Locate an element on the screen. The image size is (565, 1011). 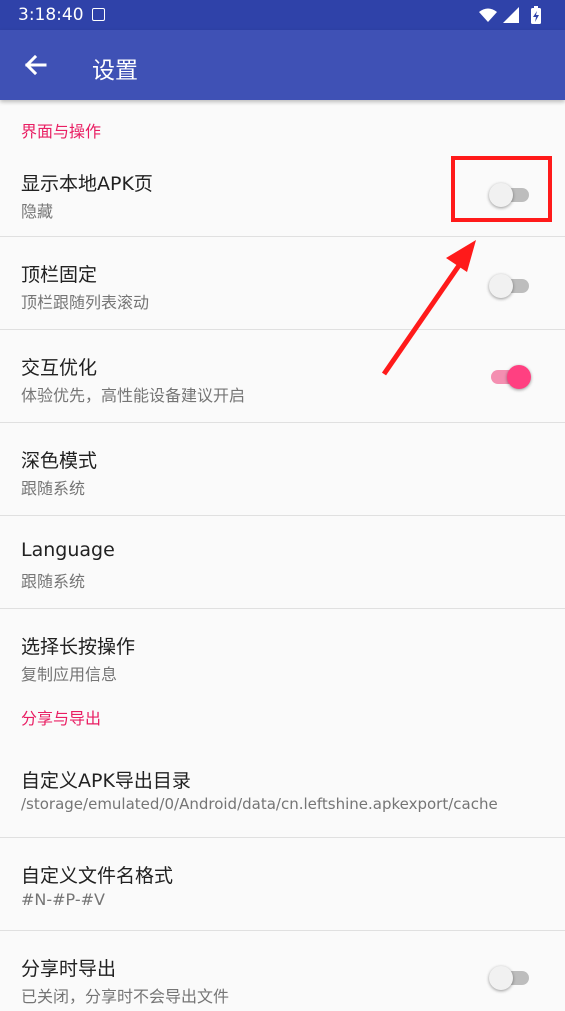
setting-title: 显示本地APK页 is located at coordinates (87, 184).